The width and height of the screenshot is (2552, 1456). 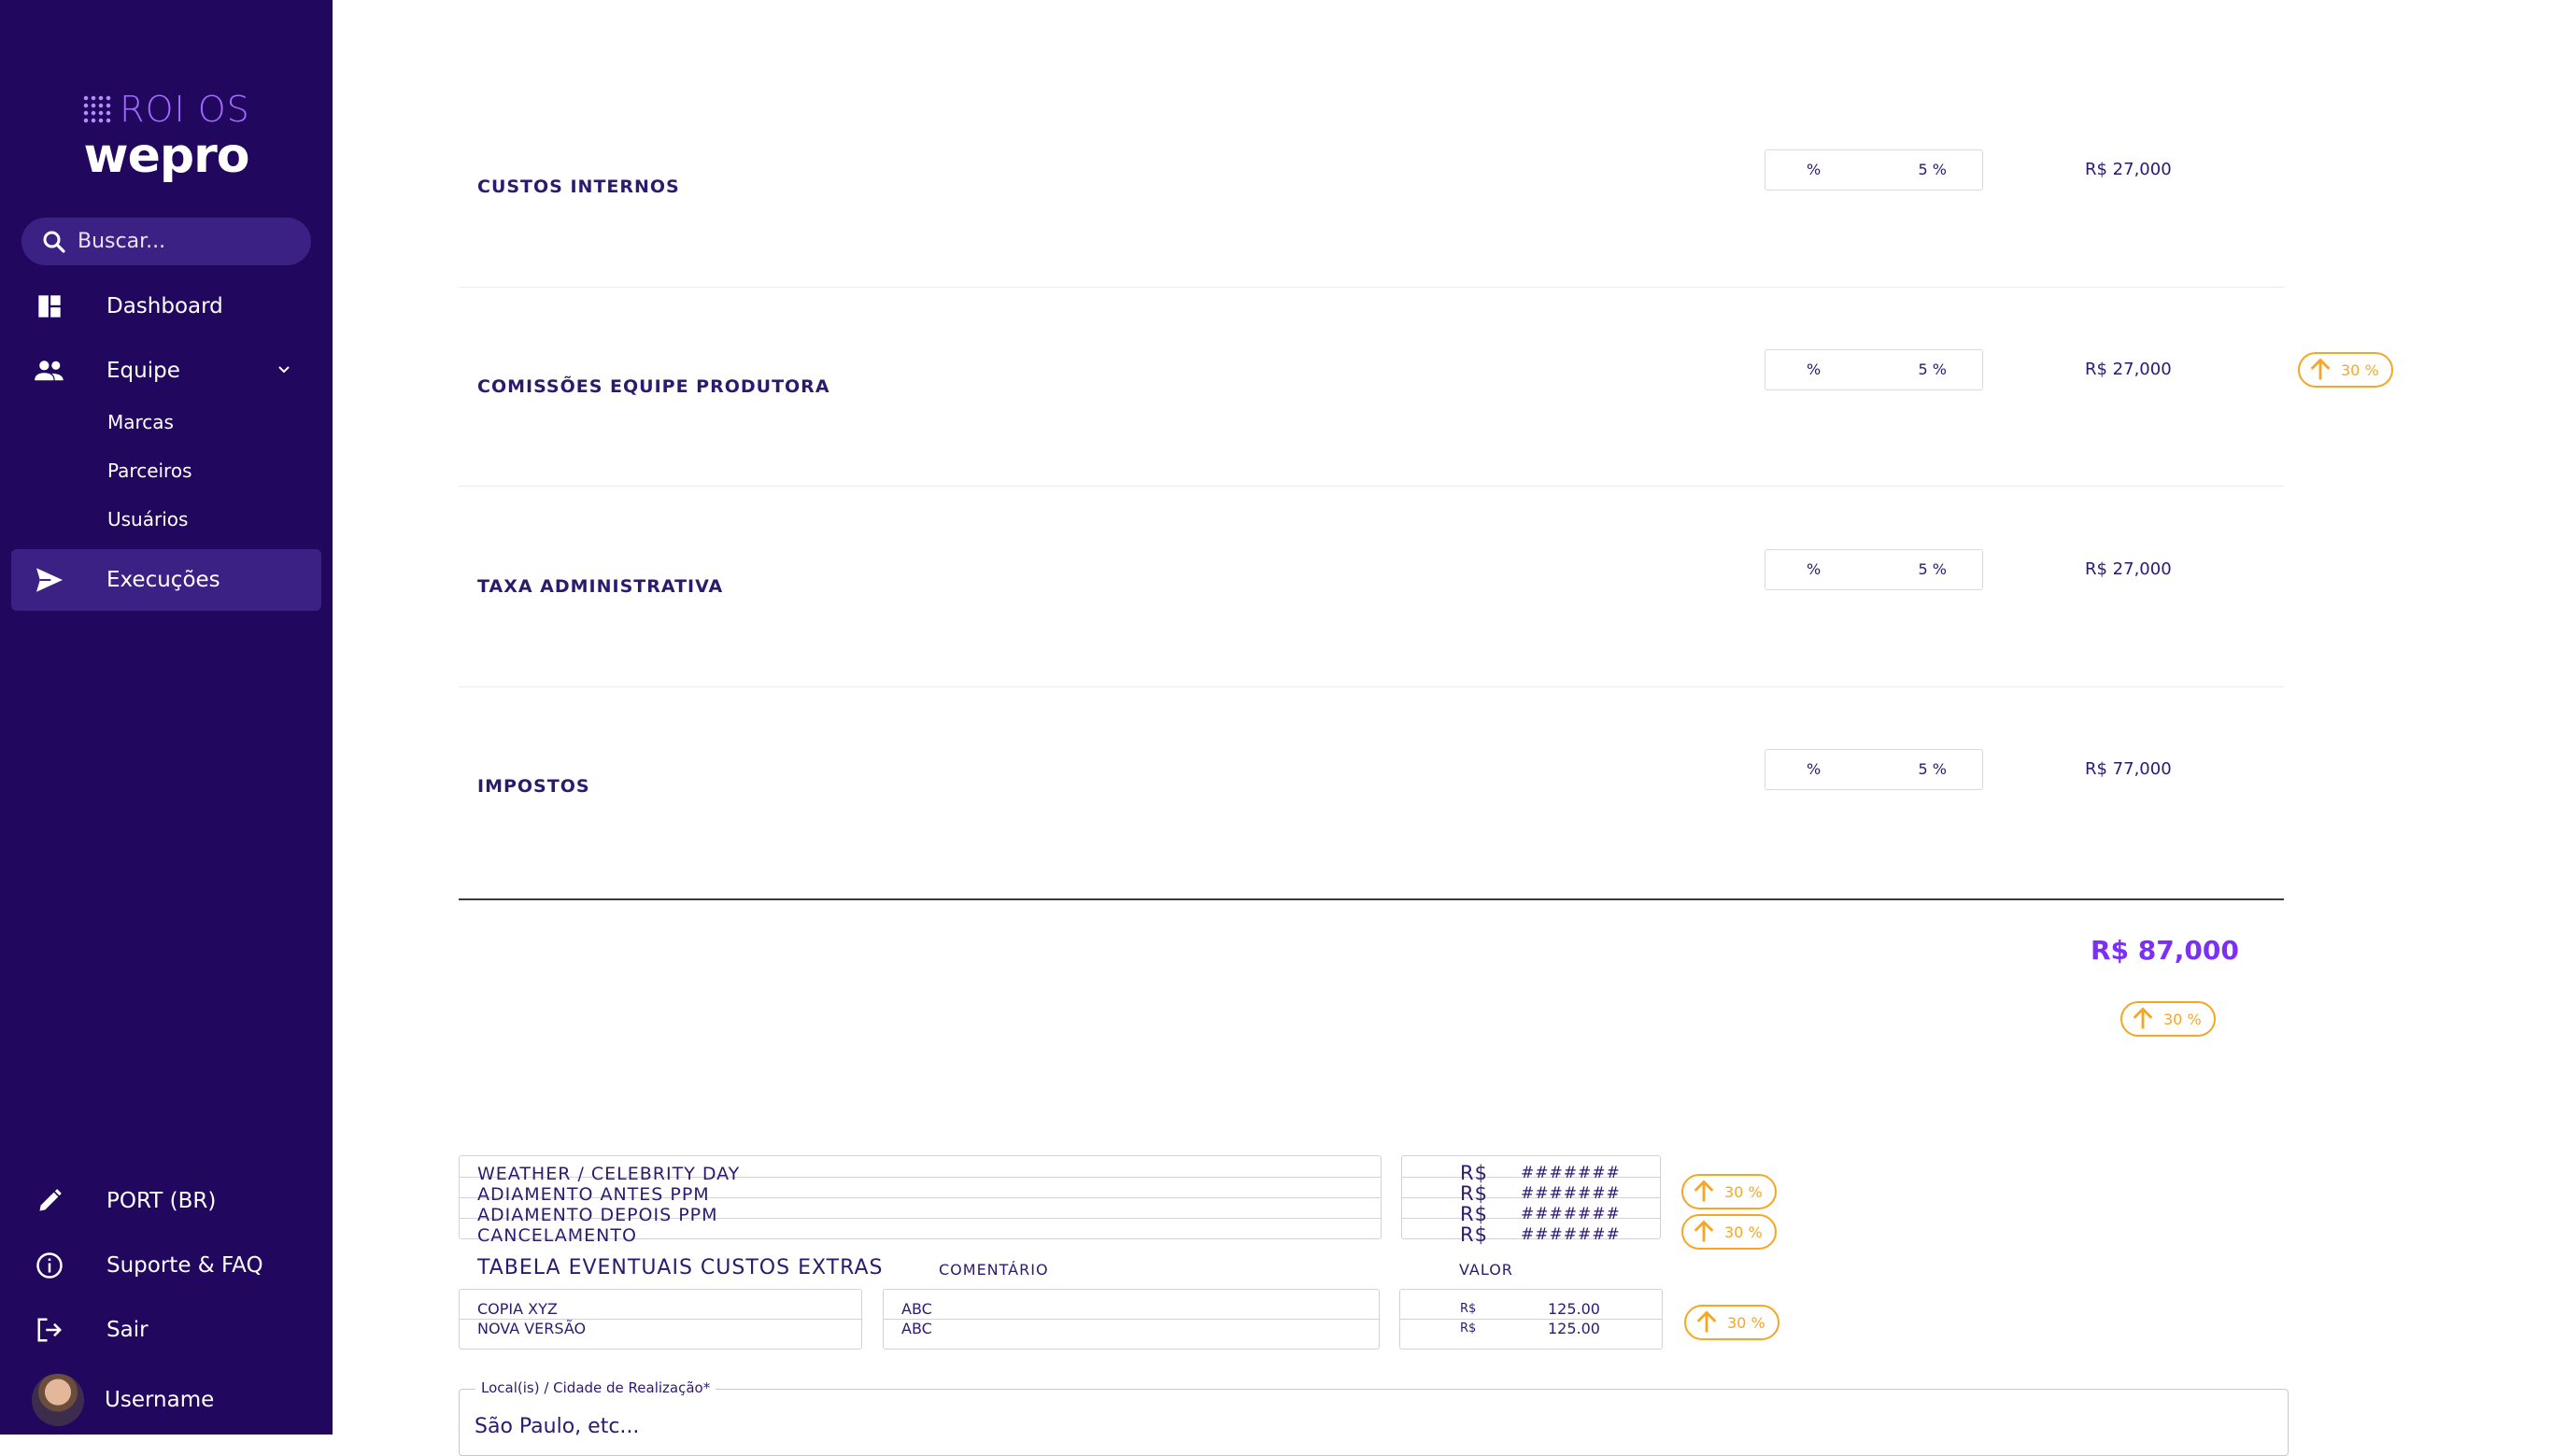 What do you see at coordinates (578, 187) in the screenshot?
I see `cost-row-label: CUSTOS INTERNOS` at bounding box center [578, 187].